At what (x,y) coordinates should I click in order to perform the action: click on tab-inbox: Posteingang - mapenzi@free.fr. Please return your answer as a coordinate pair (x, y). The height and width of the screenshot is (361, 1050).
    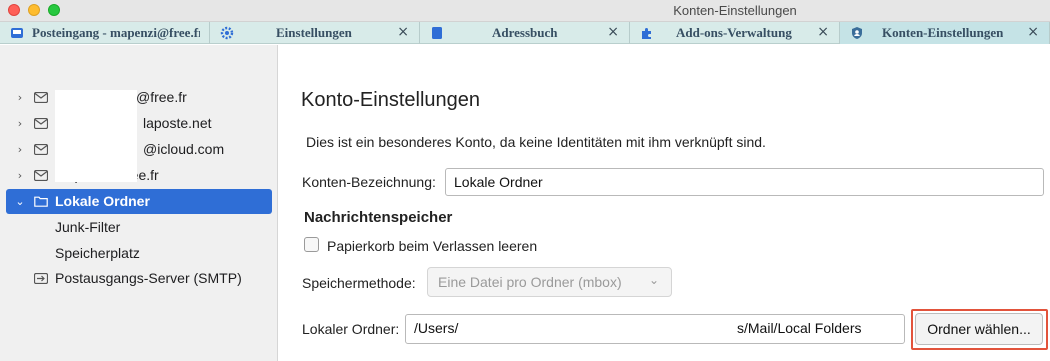
    Looking at the image, I should click on (105, 33).